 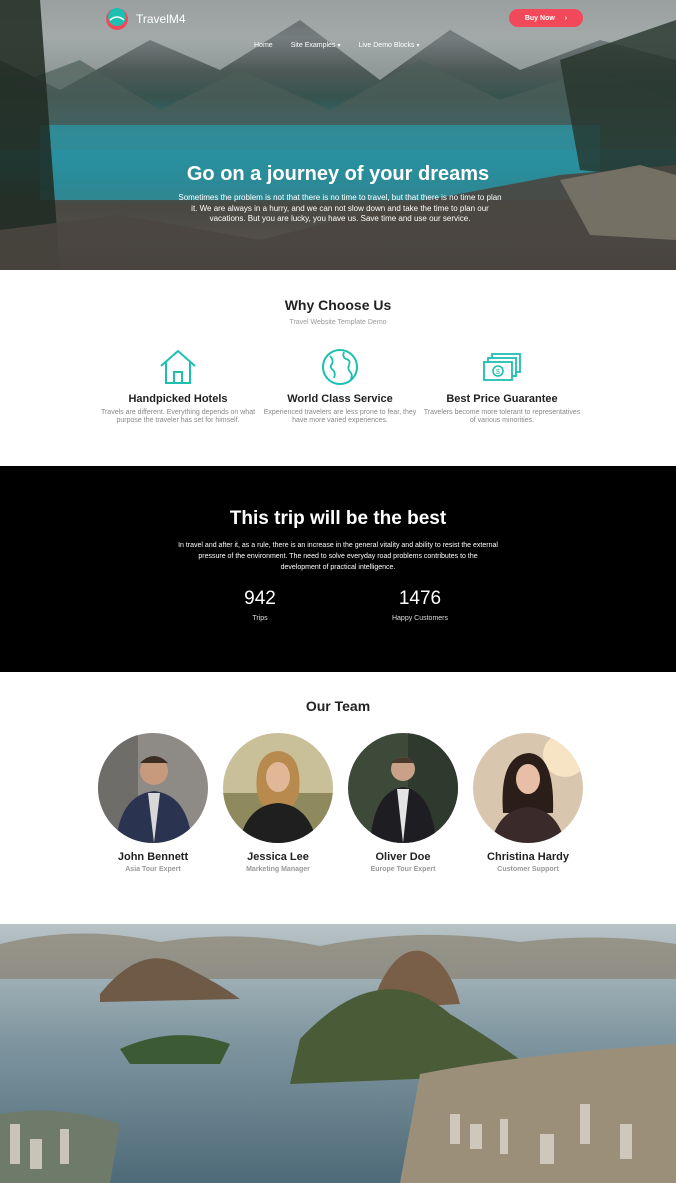 I want to click on member-role: Customer Support, so click(x=528, y=869).